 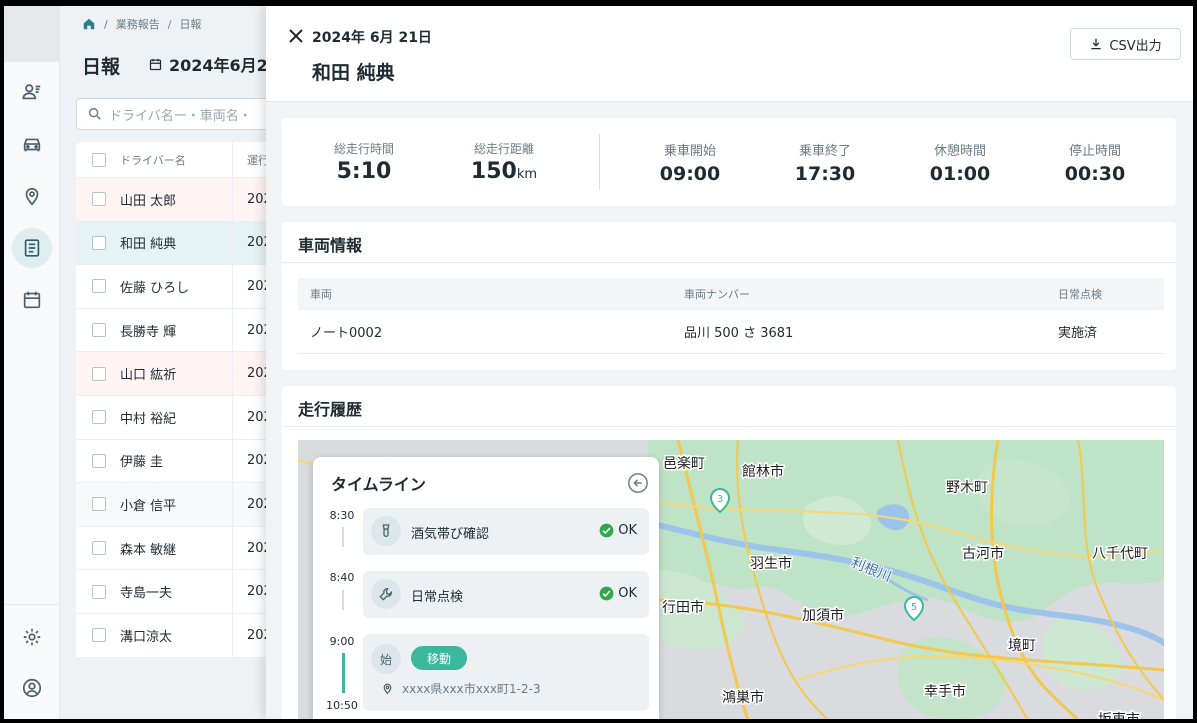 I want to click on vehicle-number: 品川 500 さ 3681, so click(x=739, y=333).